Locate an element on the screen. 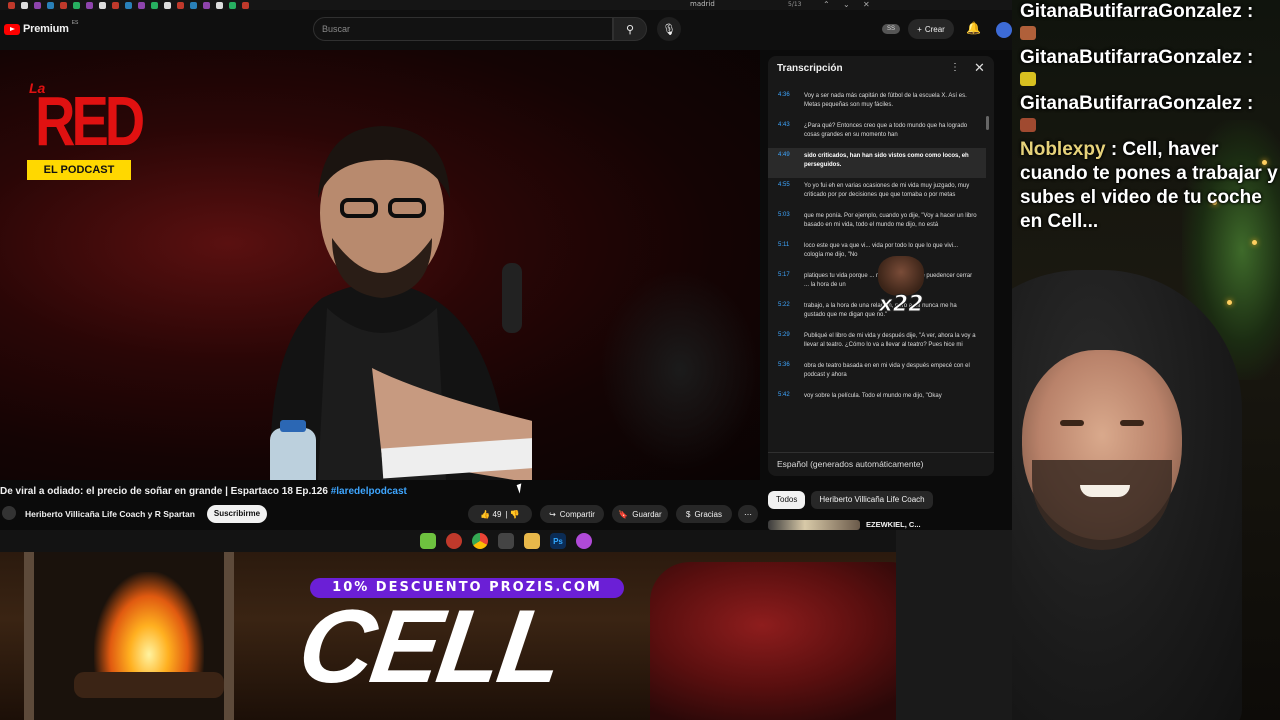  find-next-icon: ⌄ is located at coordinates (846, 4).